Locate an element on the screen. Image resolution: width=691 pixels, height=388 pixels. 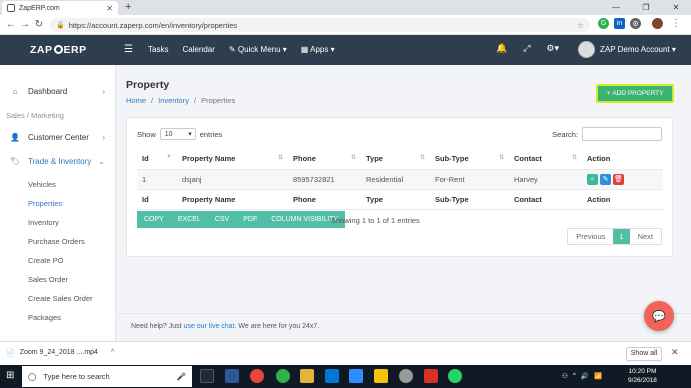
col-header-sub-type: Sub-Type ⇅ is located at coordinates (469, 159).